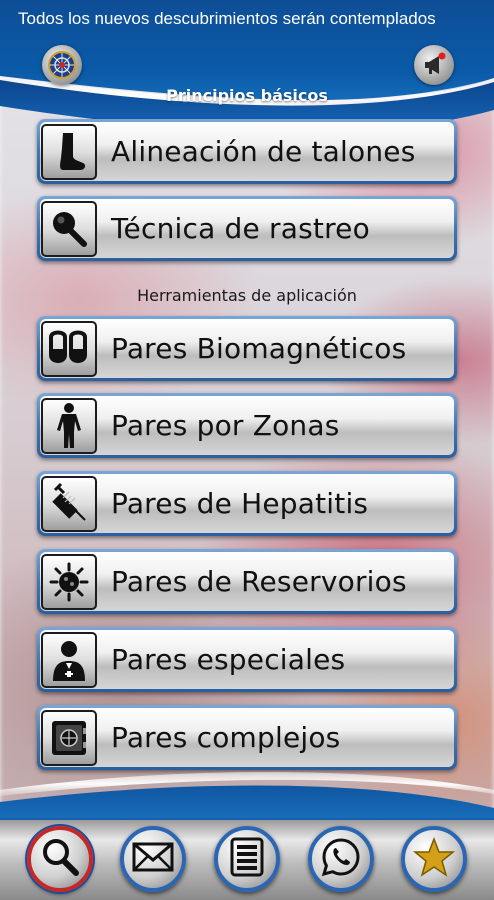 The height and width of the screenshot is (900, 494). I want to click on magnifier-icon, so click(69, 228).